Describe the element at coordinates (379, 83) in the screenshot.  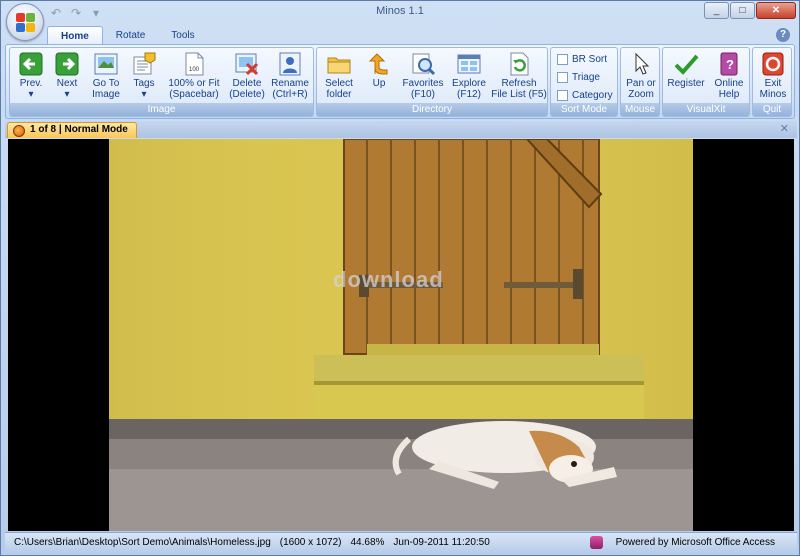
I see `up-label: Up` at that location.